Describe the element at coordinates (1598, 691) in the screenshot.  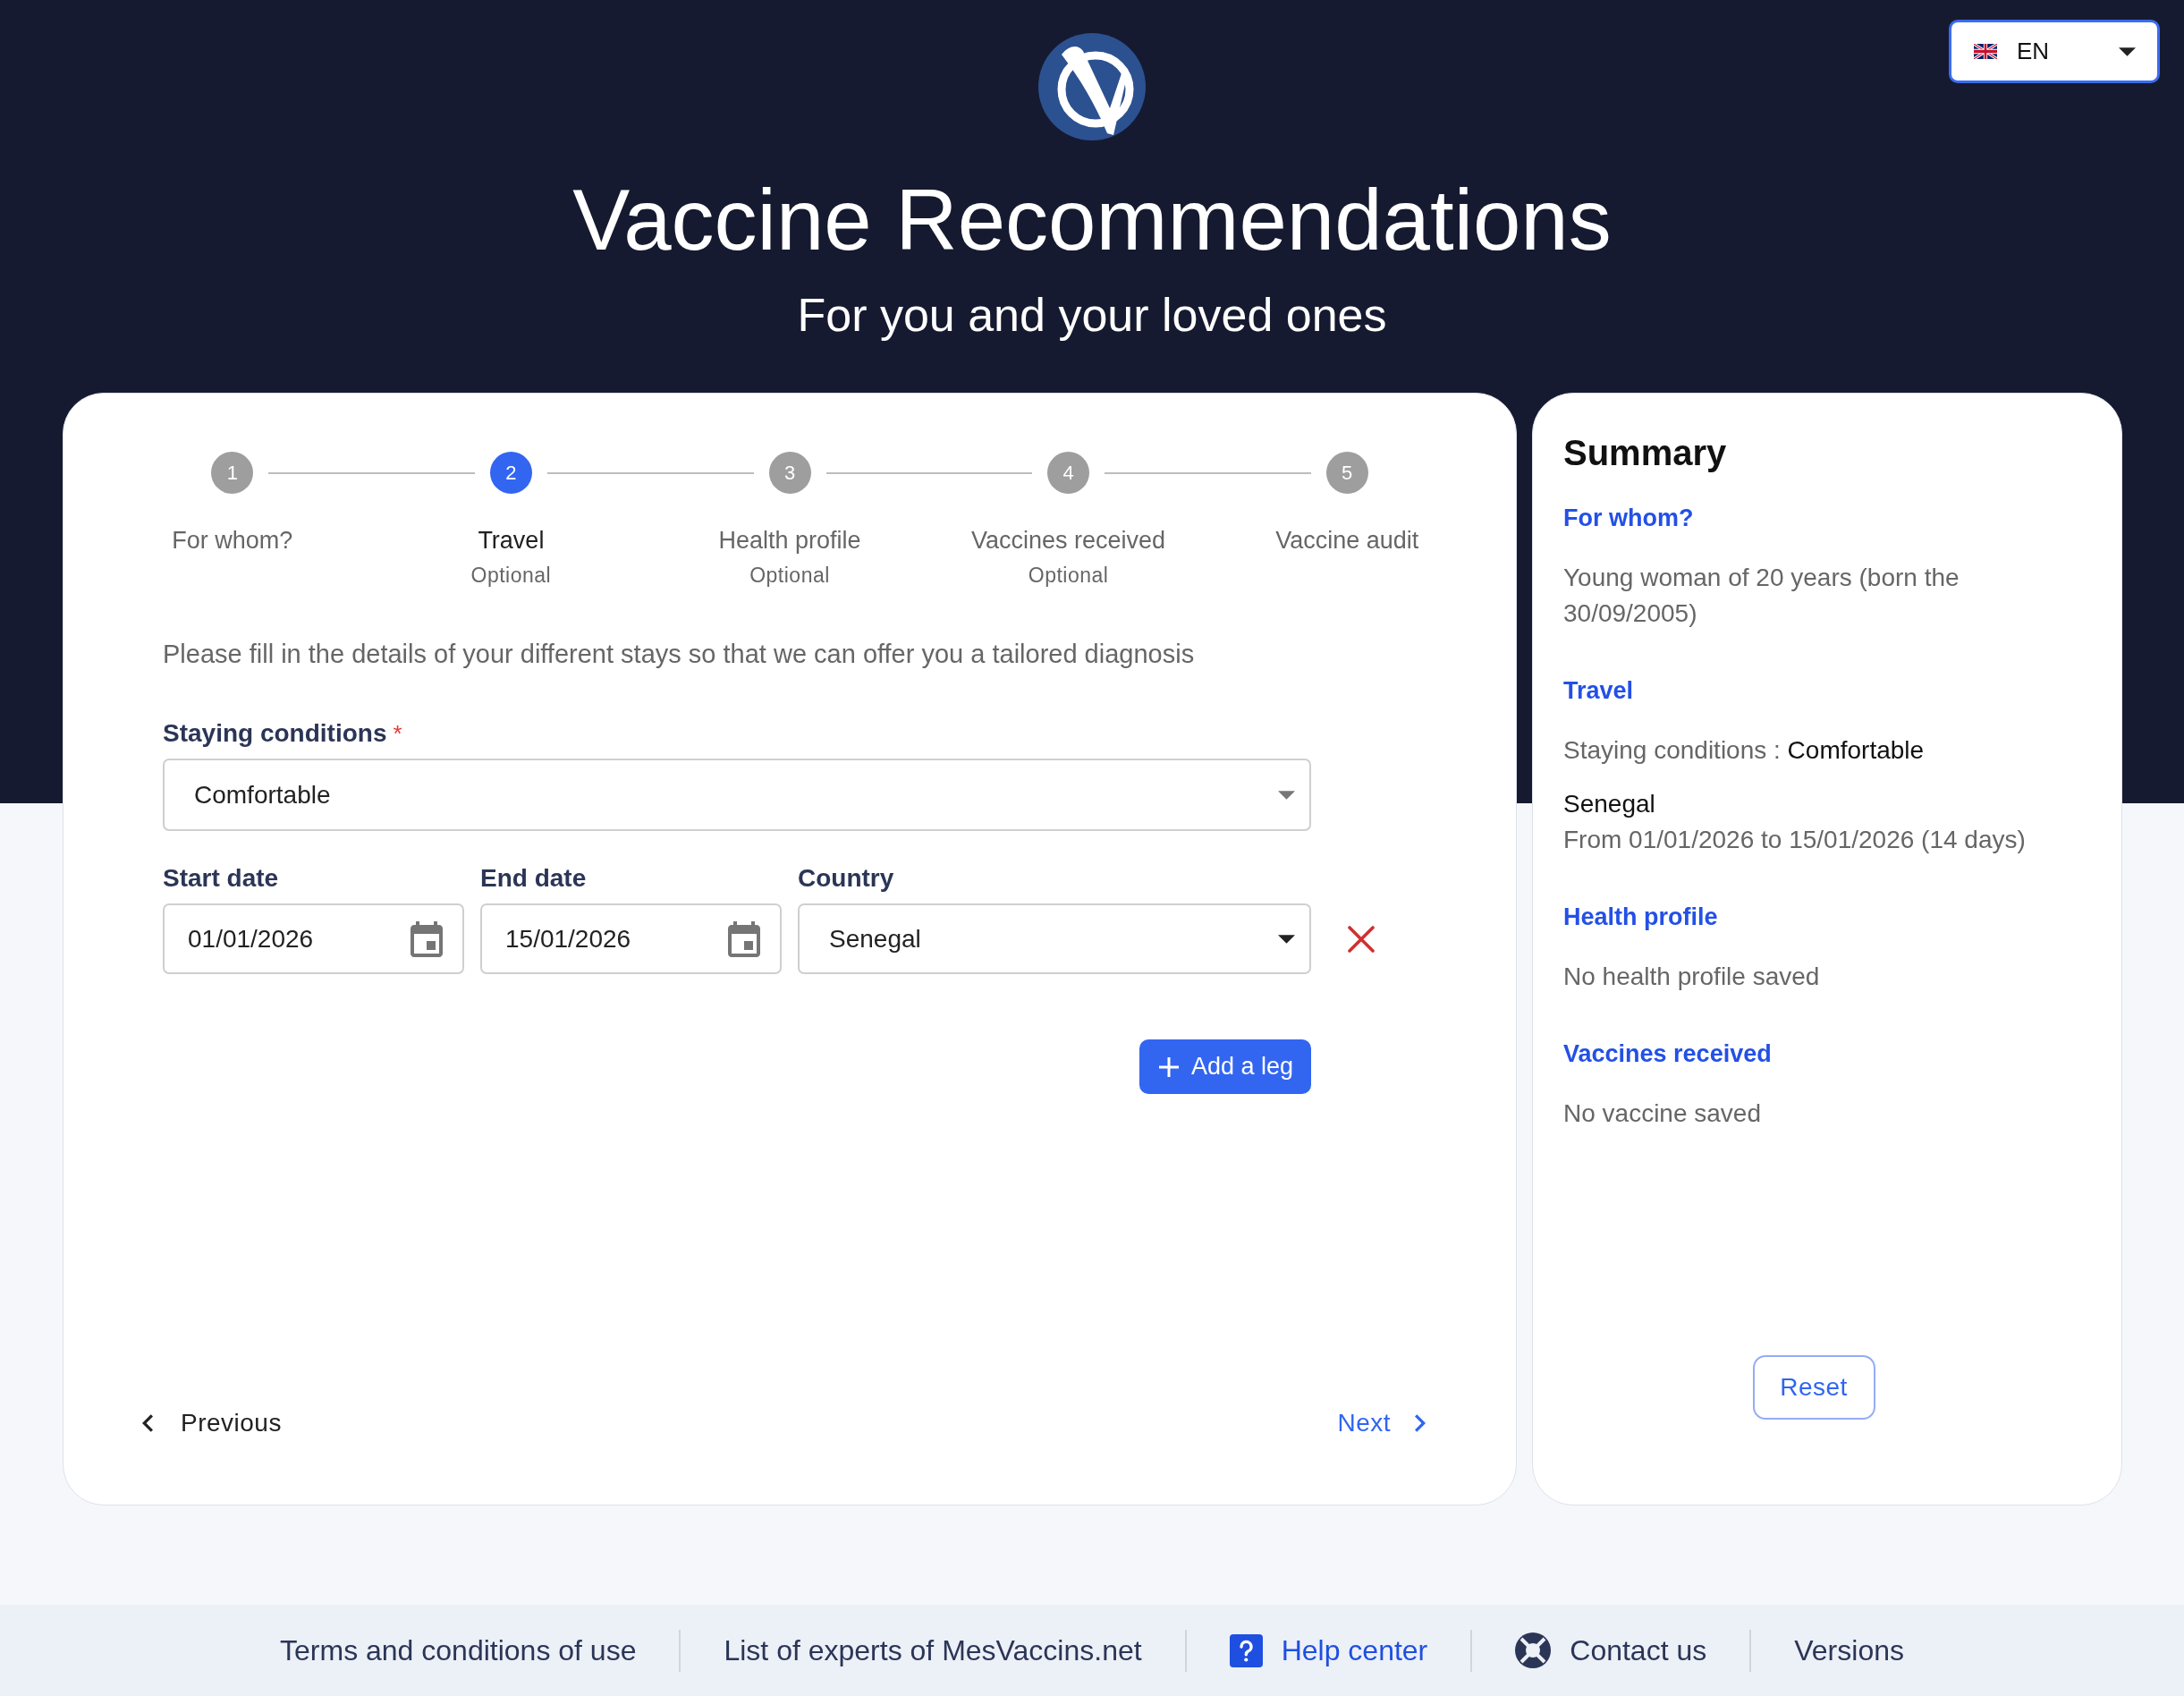
I see `summary-heading: Travel` at that location.